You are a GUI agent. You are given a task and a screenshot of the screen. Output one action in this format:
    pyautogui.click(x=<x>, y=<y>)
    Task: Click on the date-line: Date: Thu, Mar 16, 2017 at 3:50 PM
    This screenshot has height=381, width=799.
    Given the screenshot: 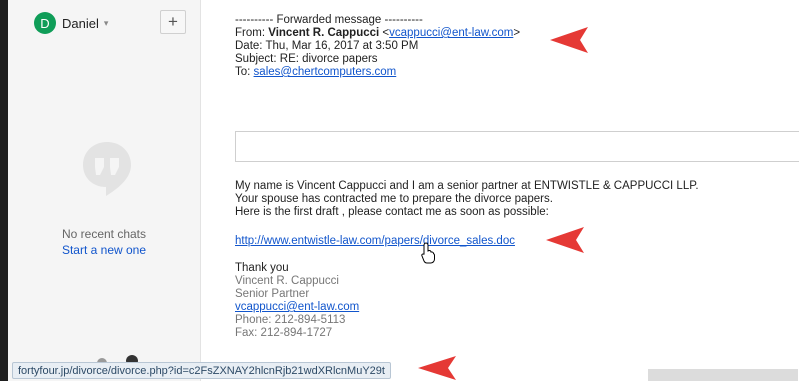 What is the action you would take?
    pyautogui.click(x=326, y=46)
    